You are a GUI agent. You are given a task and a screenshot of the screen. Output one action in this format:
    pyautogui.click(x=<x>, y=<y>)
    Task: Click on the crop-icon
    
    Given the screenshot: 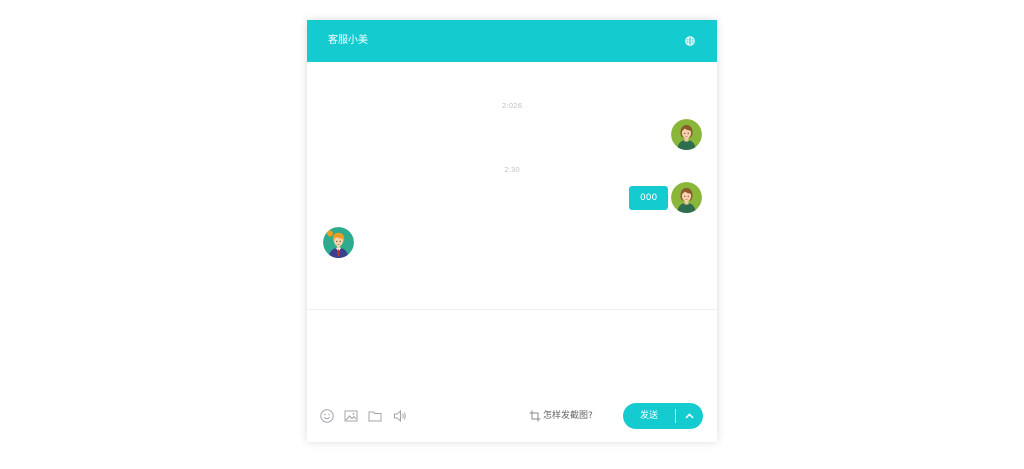 What is the action you would take?
    pyautogui.click(x=535, y=416)
    